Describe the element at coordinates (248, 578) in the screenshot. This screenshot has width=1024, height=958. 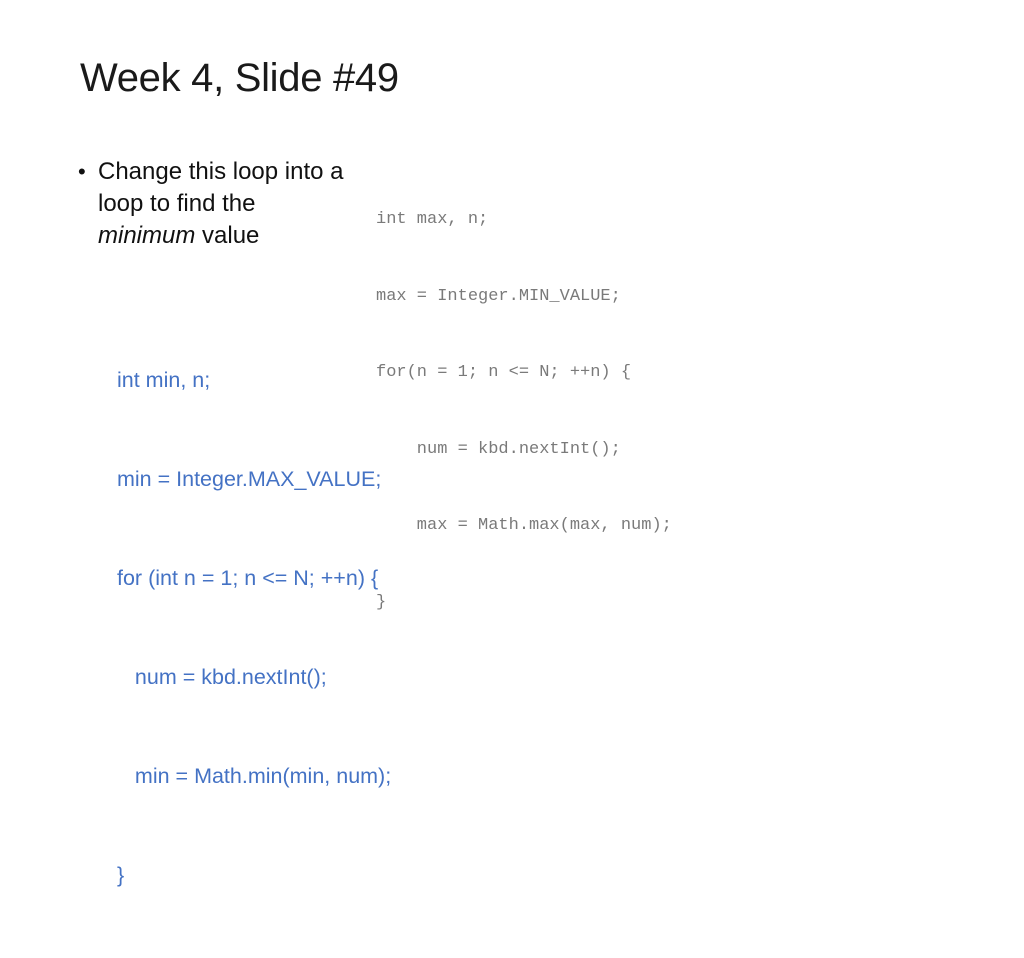
I see `code-line: for (int n = 1; n <= N; ++n) {` at that location.